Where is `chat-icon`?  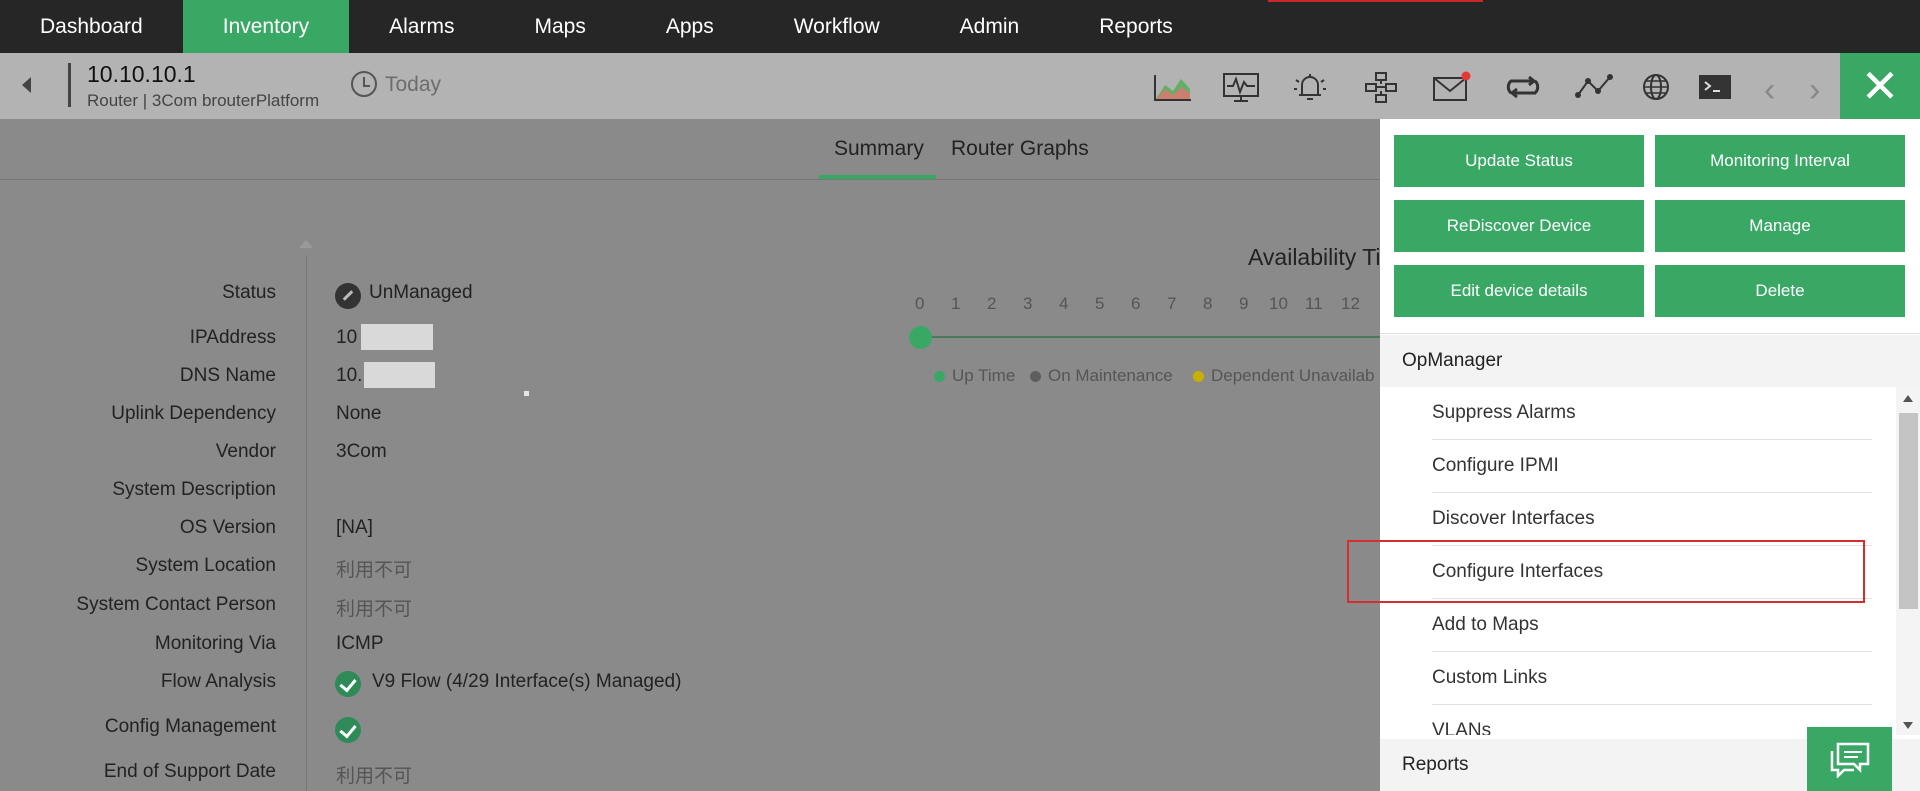
chat-icon is located at coordinates (1849, 760).